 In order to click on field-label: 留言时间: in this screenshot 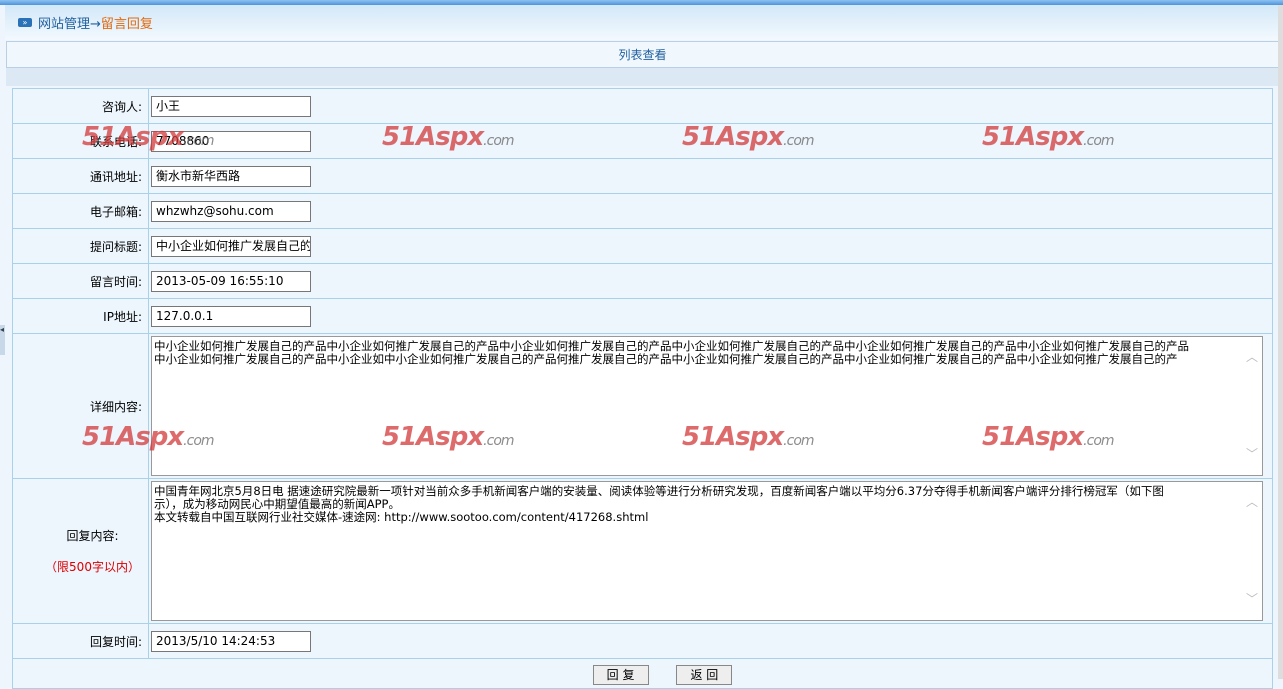, I will do `click(80, 281)`.